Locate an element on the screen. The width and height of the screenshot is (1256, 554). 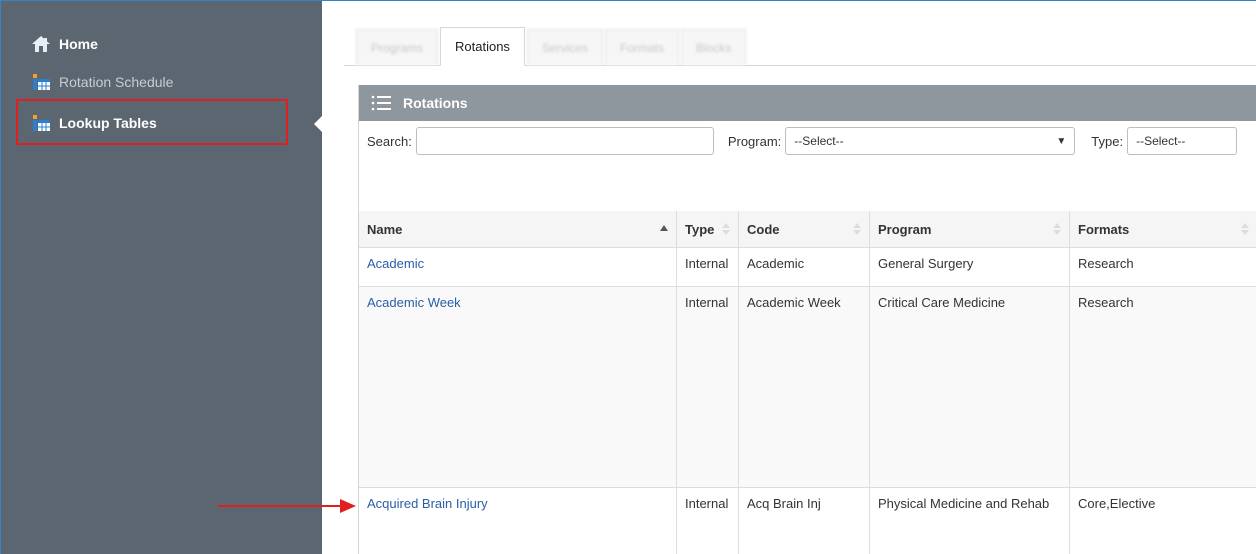
type-label: Type: is located at coordinates (1107, 141).